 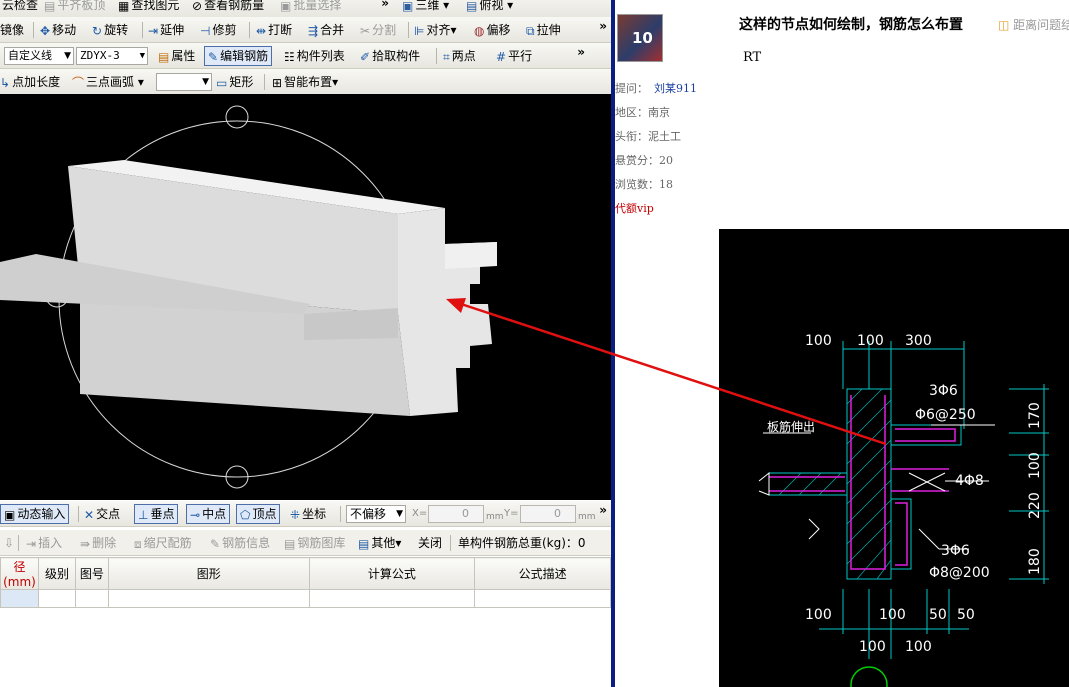 I want to click on col-grade: 级别, so click(x=56, y=573).